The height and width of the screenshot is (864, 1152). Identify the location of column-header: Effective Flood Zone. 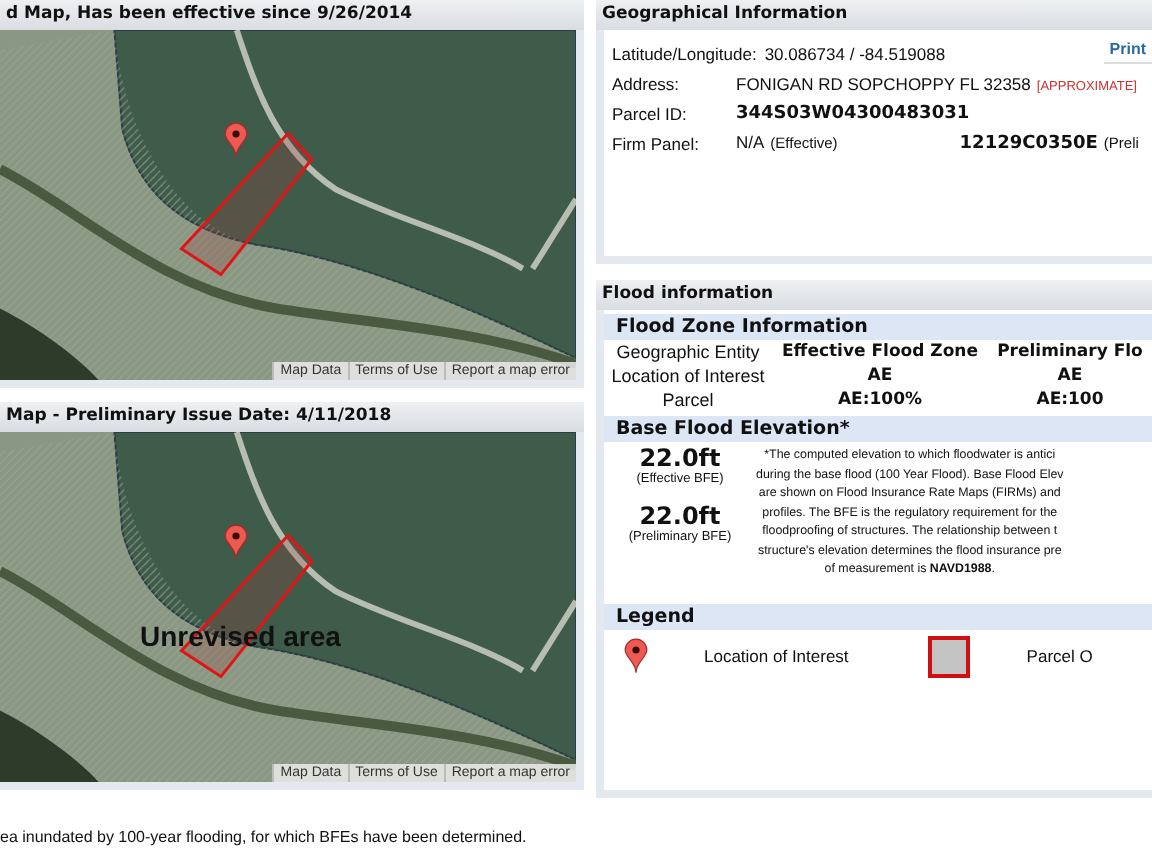
(880, 352).